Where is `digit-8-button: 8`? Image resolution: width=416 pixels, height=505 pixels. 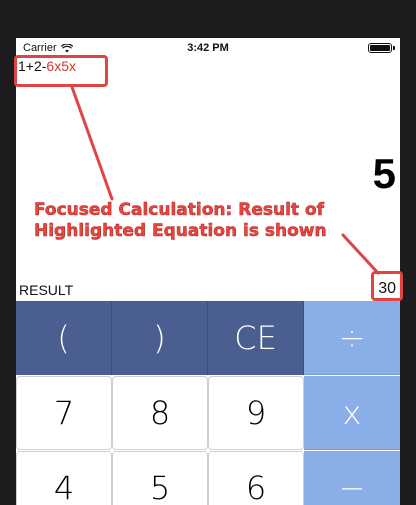 digit-8-button: 8 is located at coordinates (160, 413).